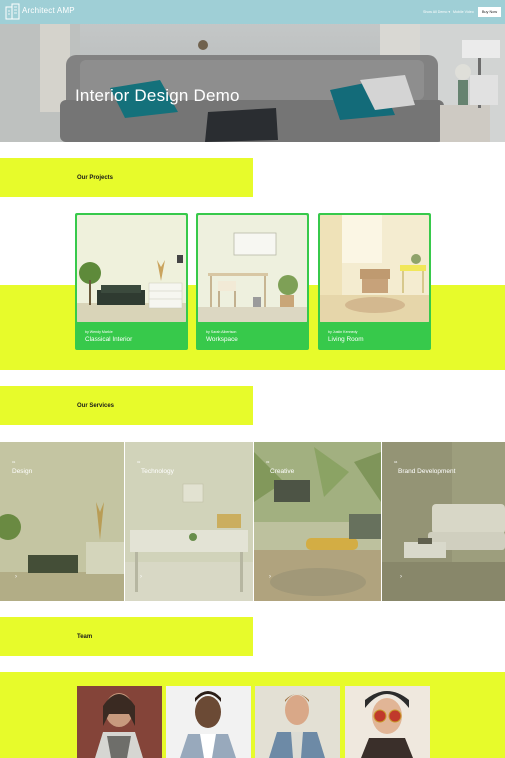  What do you see at coordinates (126, 636) in the screenshot?
I see `team-section-band` at bounding box center [126, 636].